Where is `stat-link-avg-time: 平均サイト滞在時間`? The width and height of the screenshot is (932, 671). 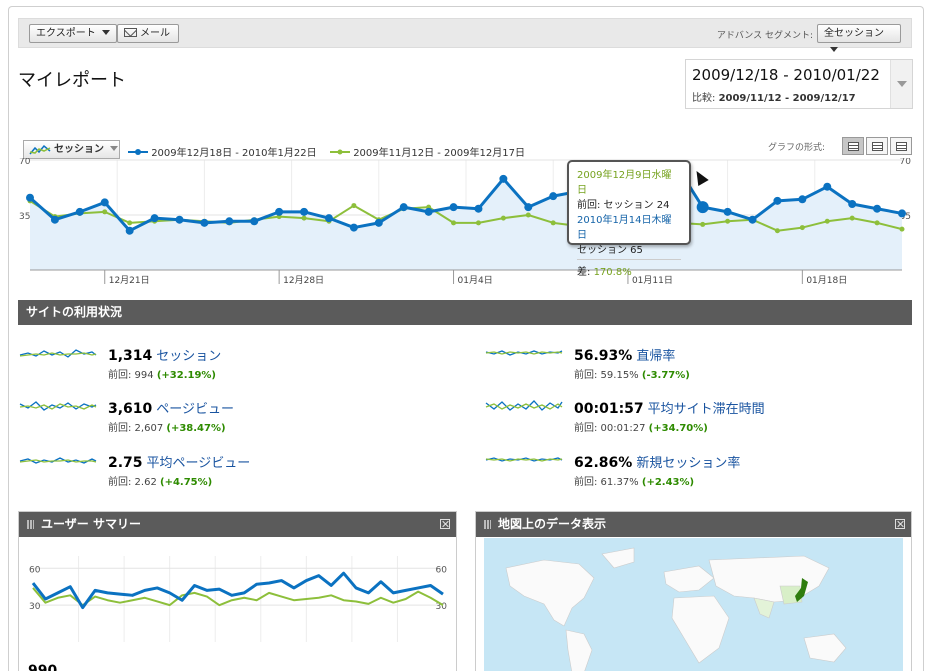
stat-link-avg-time: 平均サイト滞在時間 is located at coordinates (706, 409).